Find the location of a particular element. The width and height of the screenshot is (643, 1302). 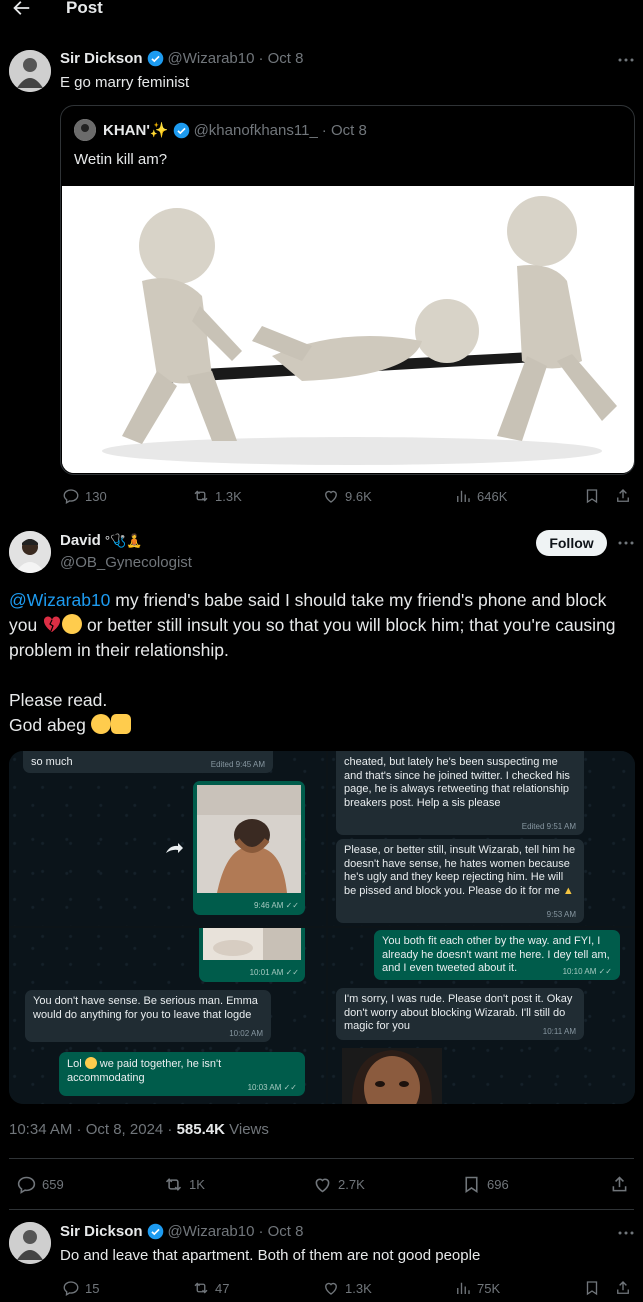

forward-icon is located at coordinates (174, 848).